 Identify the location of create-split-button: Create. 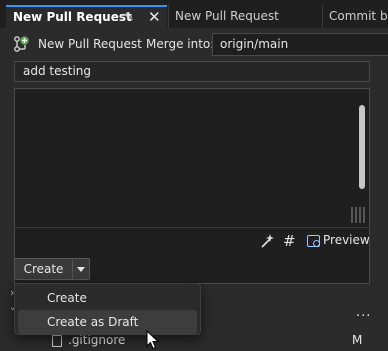
(52, 269).